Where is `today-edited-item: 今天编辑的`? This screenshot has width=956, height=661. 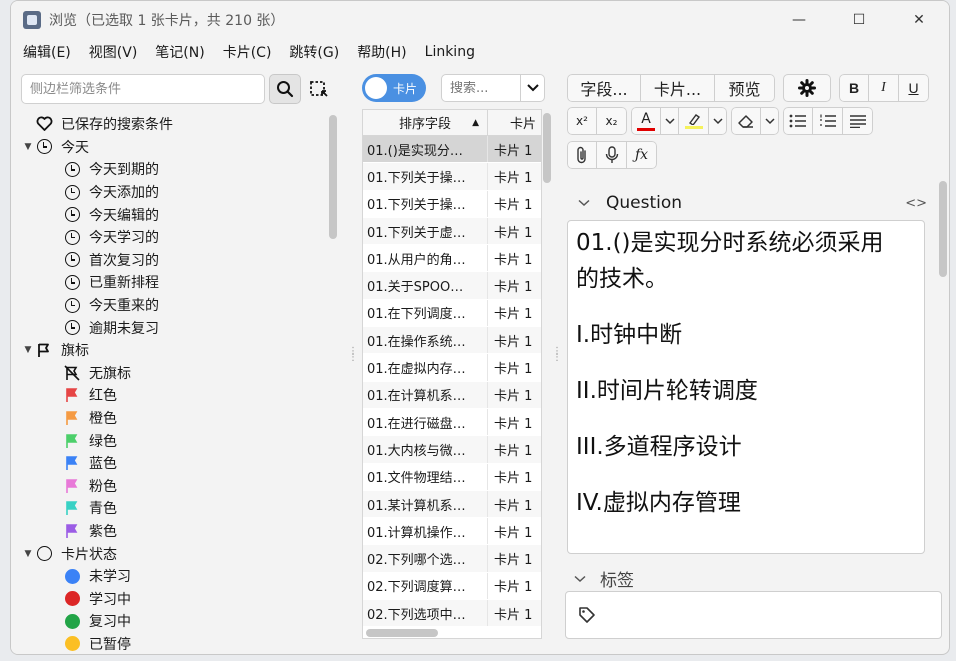
today-edited-item: 今天编辑的 is located at coordinates (171, 214).